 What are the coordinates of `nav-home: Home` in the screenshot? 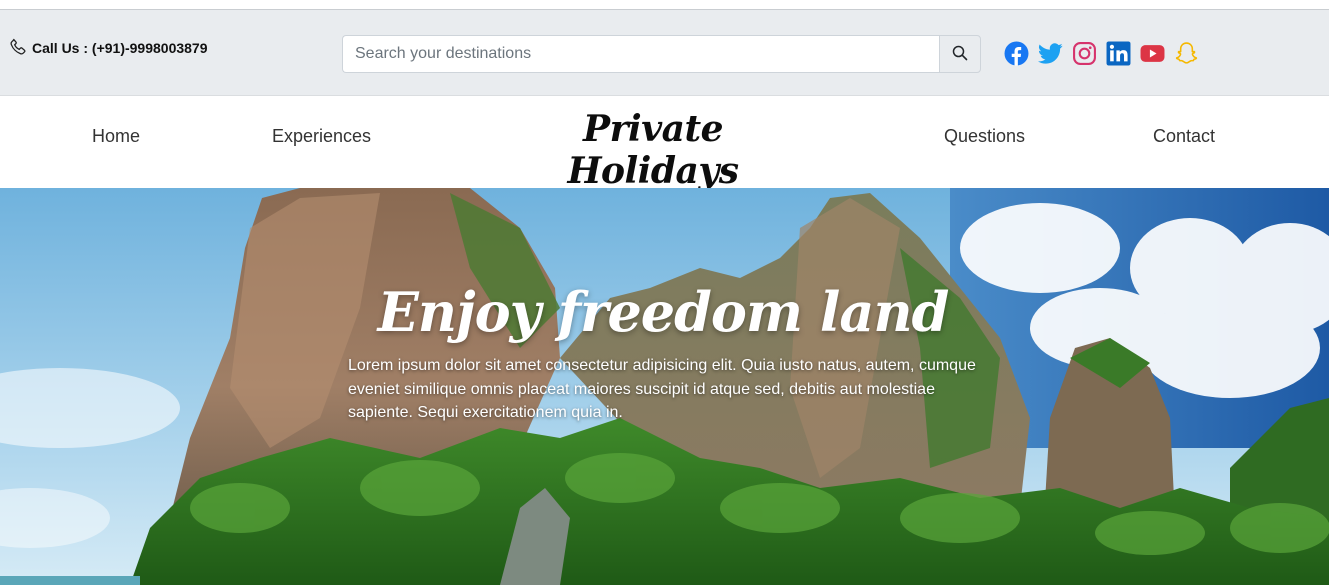 It's located at (116, 136).